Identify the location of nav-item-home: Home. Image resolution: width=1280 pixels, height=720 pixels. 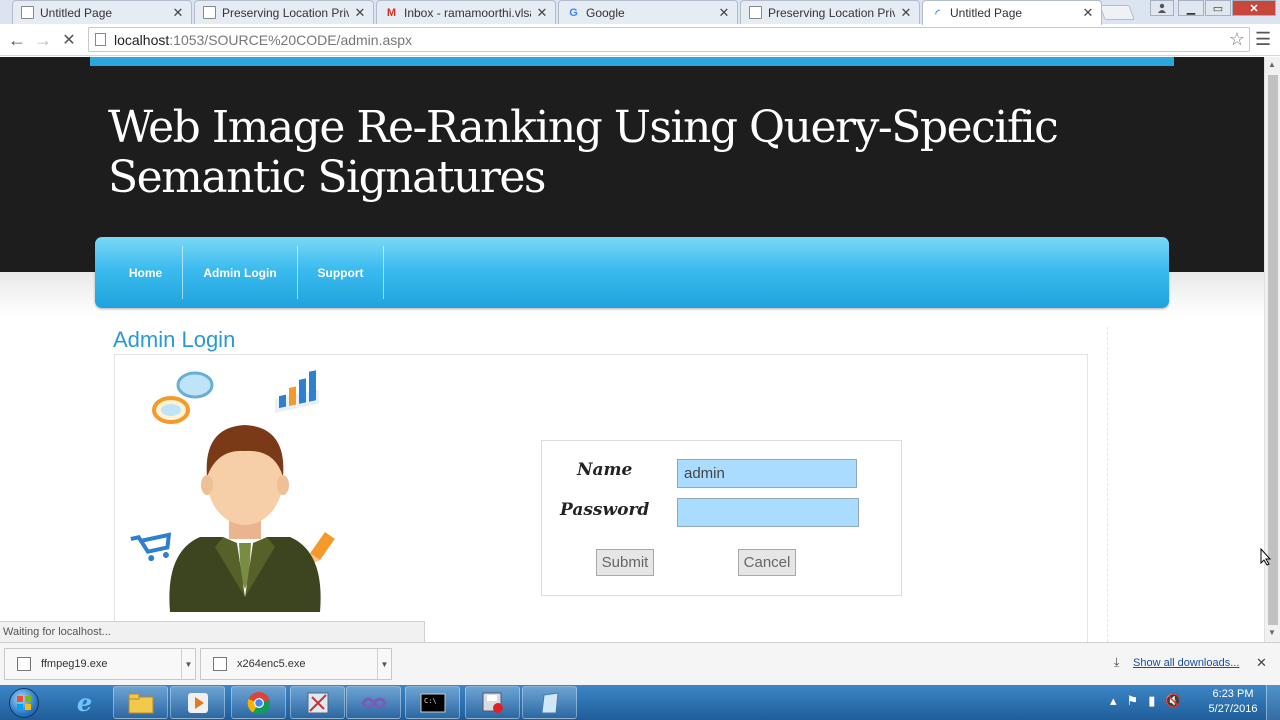
(146, 272).